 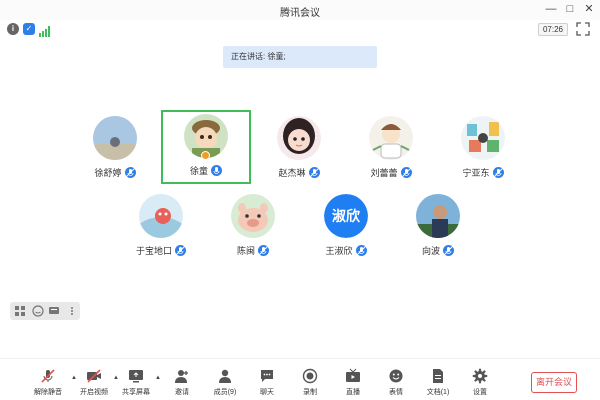 What do you see at coordinates (245, 251) in the screenshot?
I see `participant-name: 陈闽` at bounding box center [245, 251].